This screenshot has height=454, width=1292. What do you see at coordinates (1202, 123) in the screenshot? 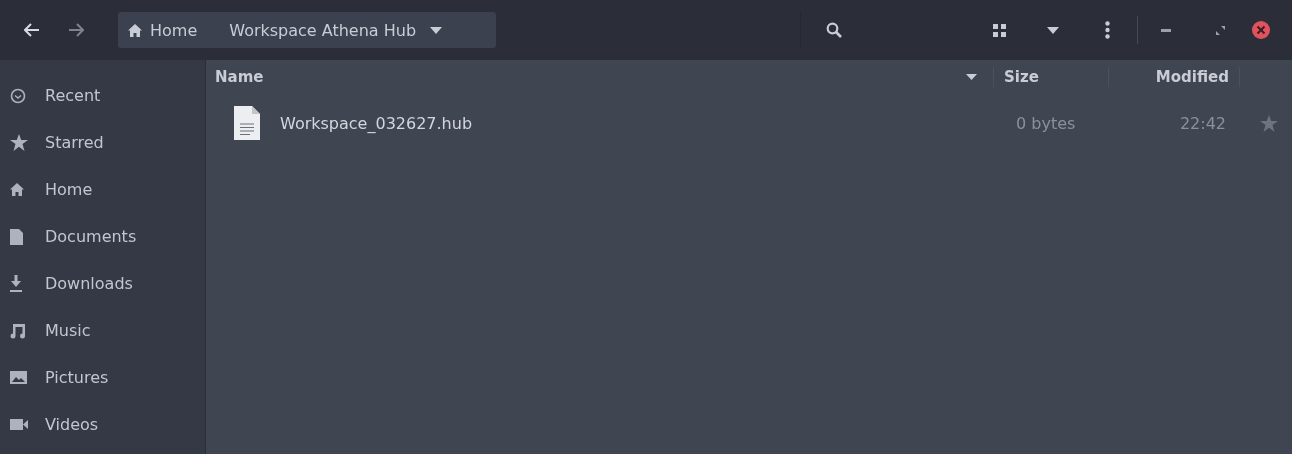
I see `file-modified-time: 22:42` at bounding box center [1202, 123].